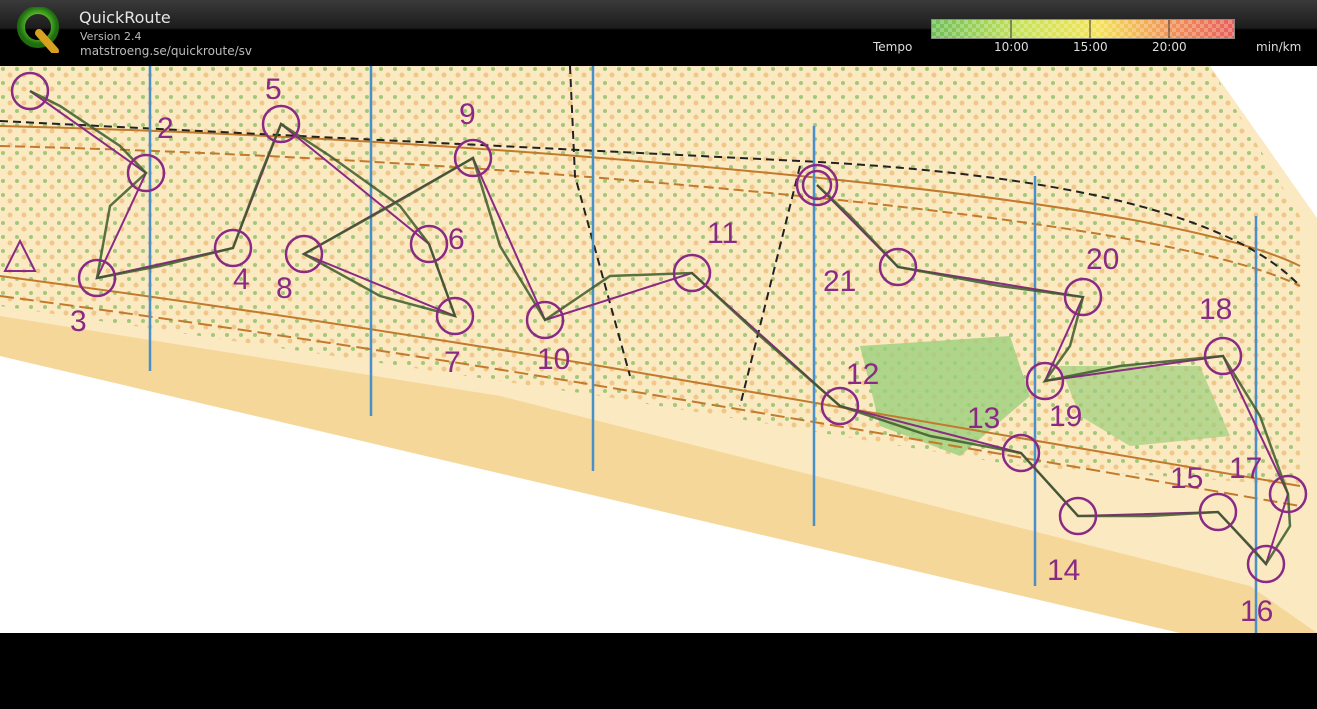 Image resolution: width=1317 pixels, height=709 pixels. I want to click on control-label-4: 4, so click(241, 279).